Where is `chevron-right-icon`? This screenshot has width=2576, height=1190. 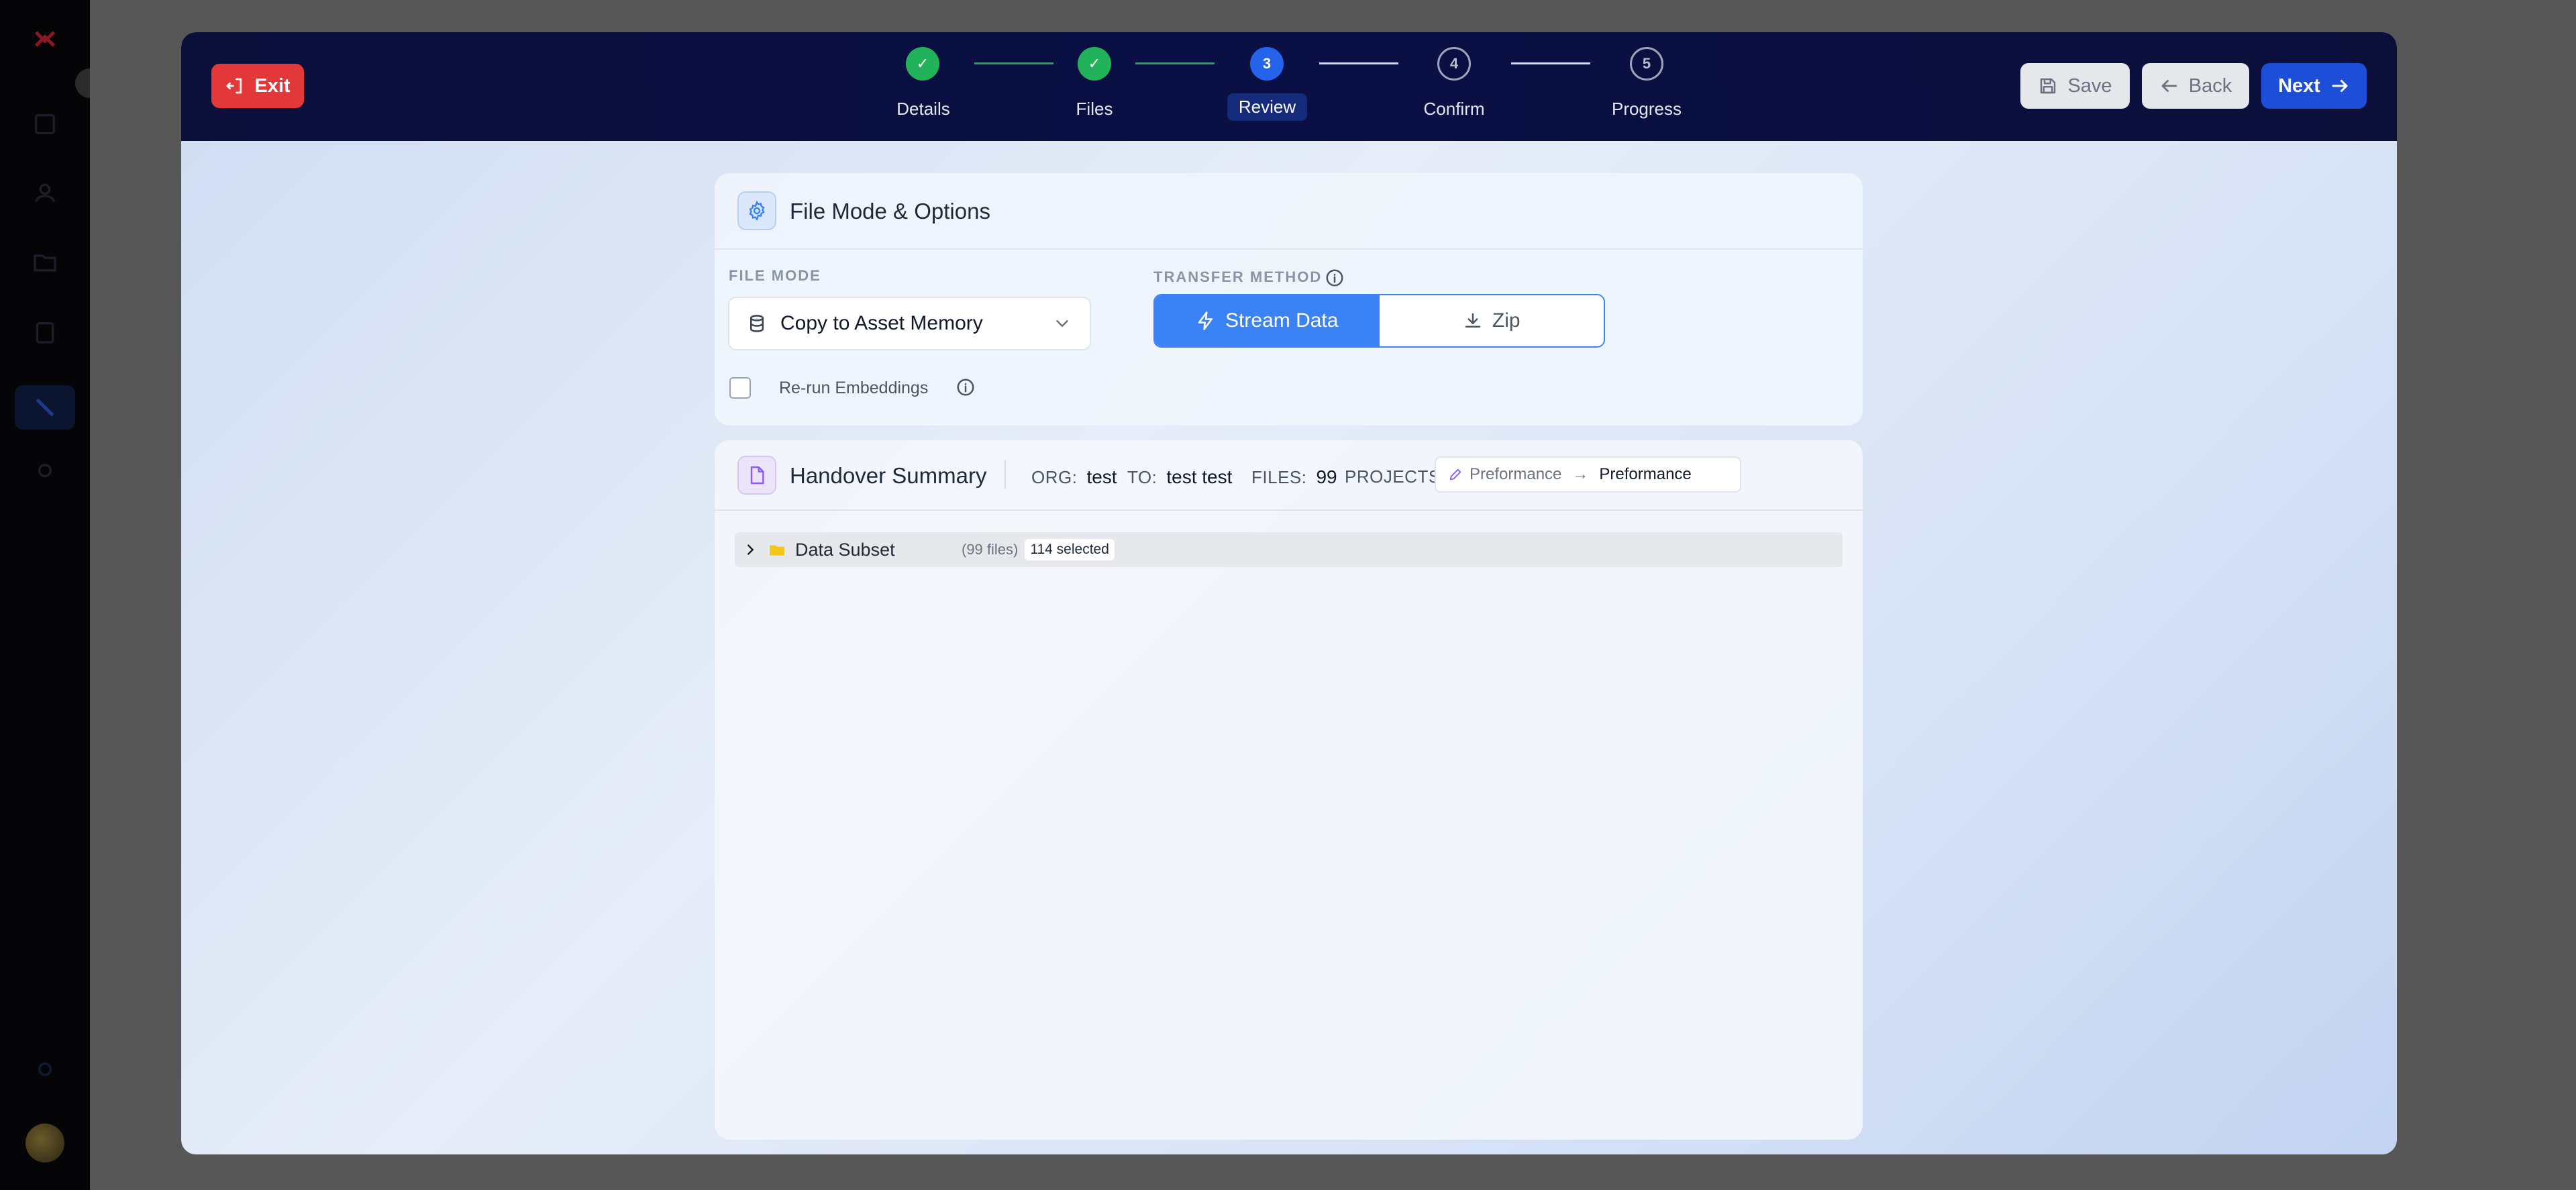
chevron-right-icon is located at coordinates (750, 549).